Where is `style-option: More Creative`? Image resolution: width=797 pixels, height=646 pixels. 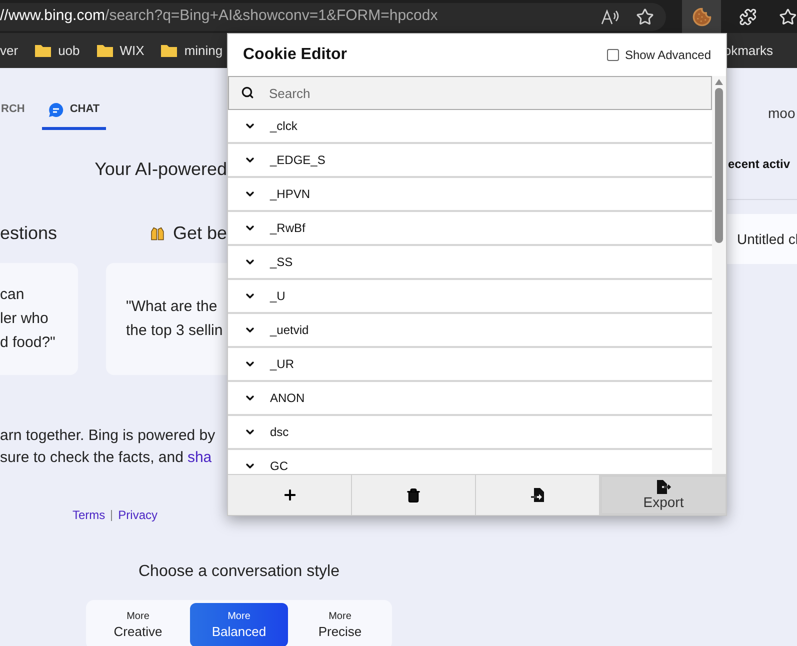
style-option: More Creative is located at coordinates (138, 624).